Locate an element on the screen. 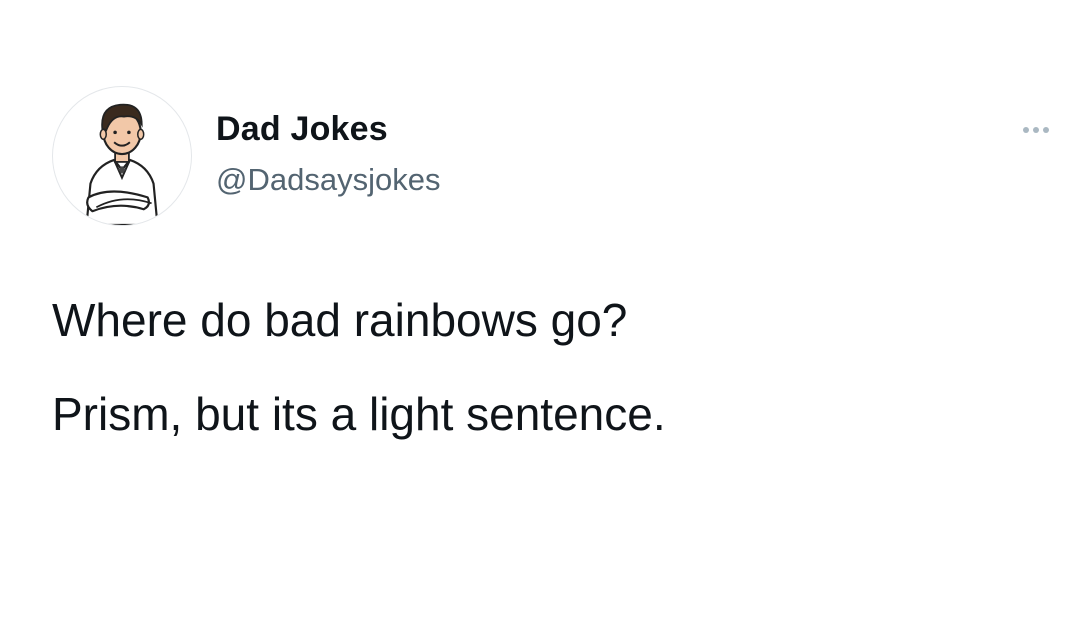 The height and width of the screenshot is (626, 1080). author-info: Dad Jokes @Dadsaysjokes is located at coordinates (328, 154).